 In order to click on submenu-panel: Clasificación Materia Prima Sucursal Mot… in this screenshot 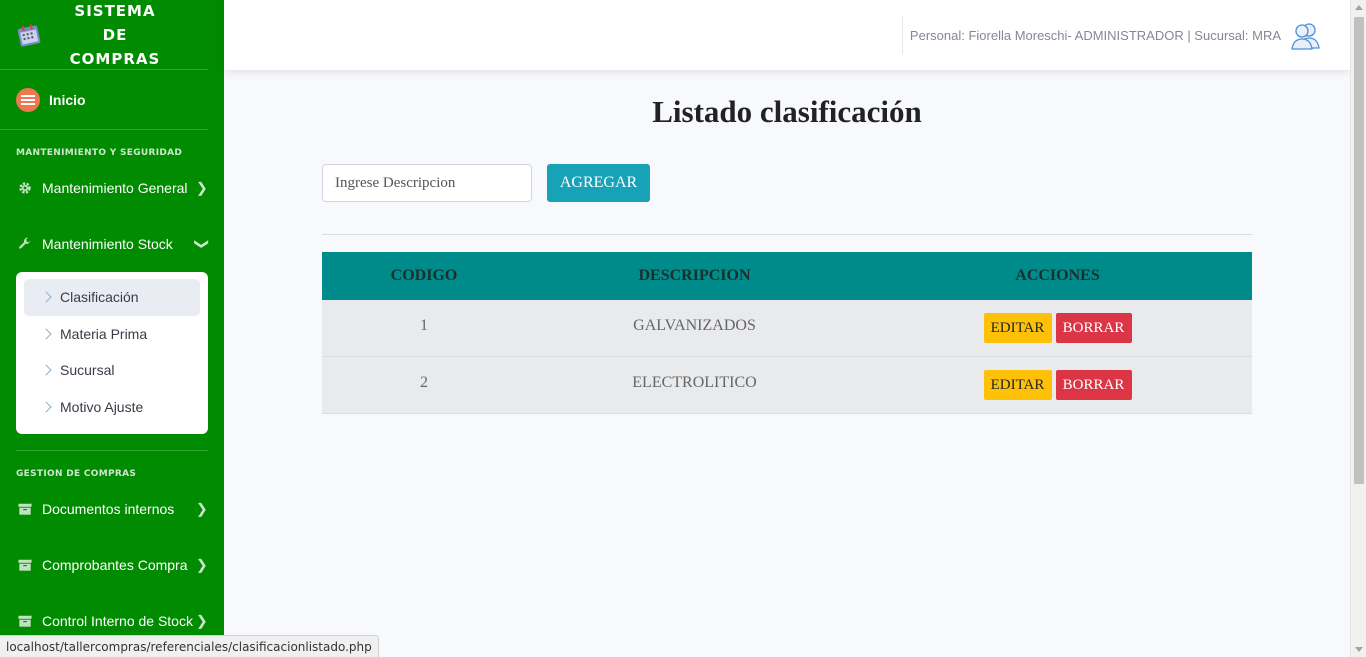, I will do `click(112, 353)`.